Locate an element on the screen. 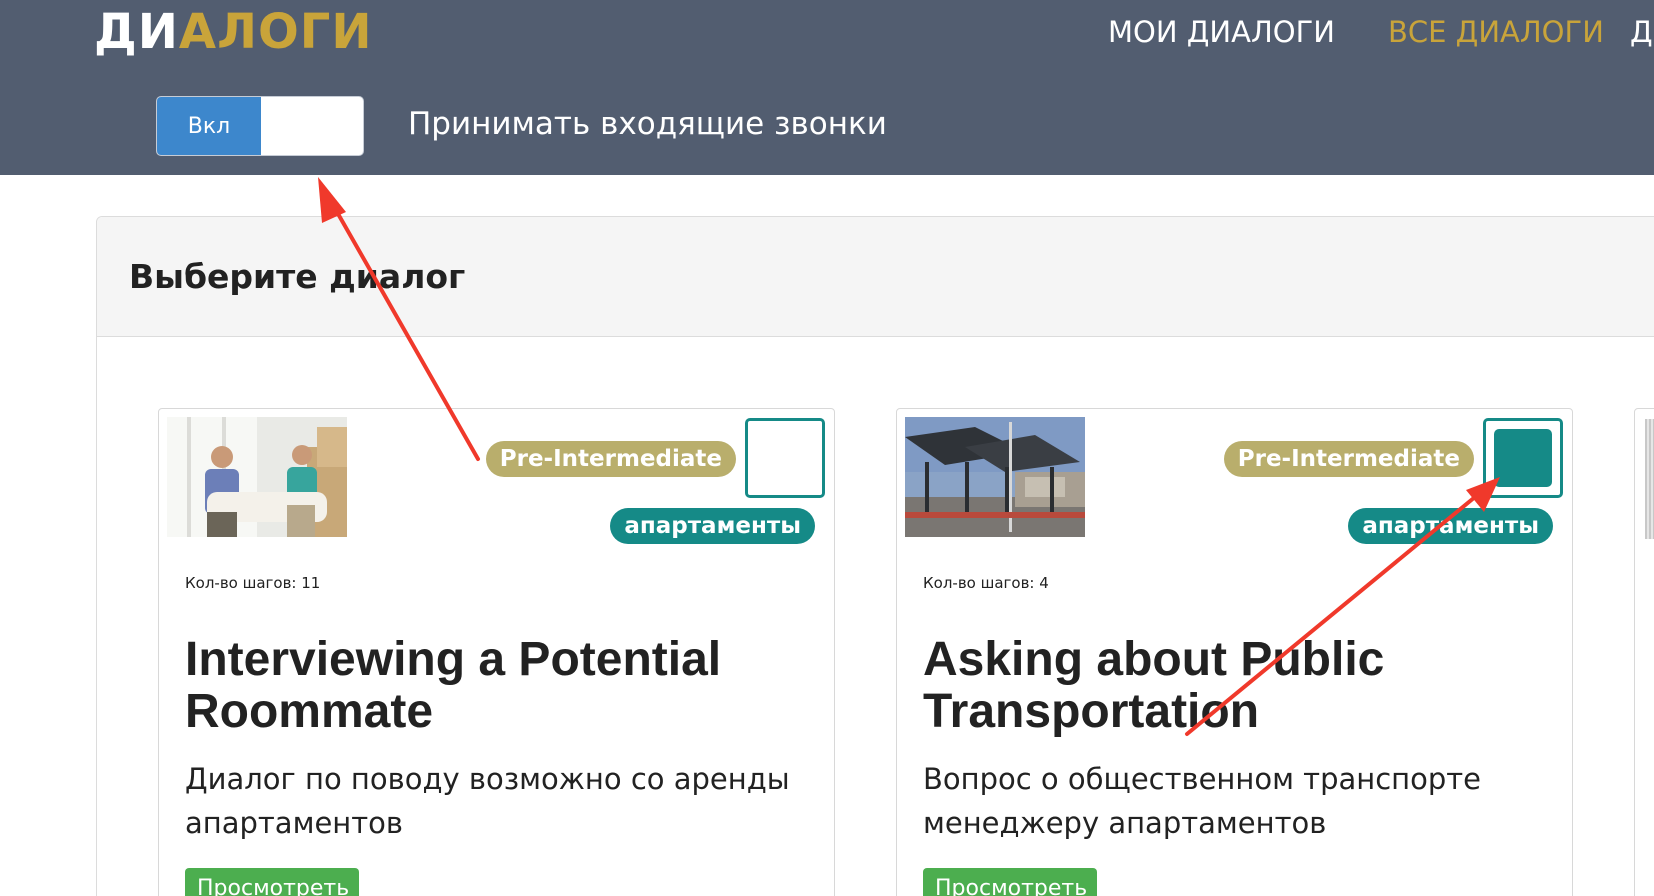 This screenshot has width=1654, height=896. logo-part2: АЛОГИ is located at coordinates (275, 32).